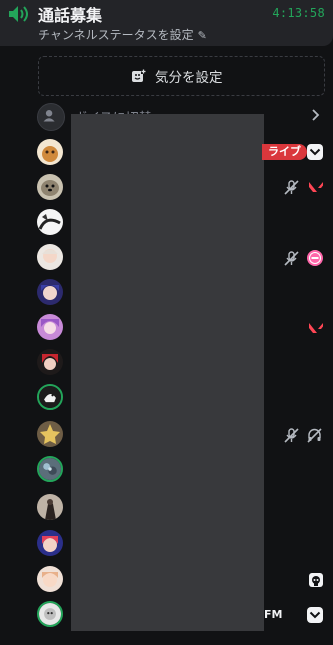 The height and width of the screenshot is (645, 333). What do you see at coordinates (316, 115) in the screenshot?
I see `chevron-right-icon` at bounding box center [316, 115].